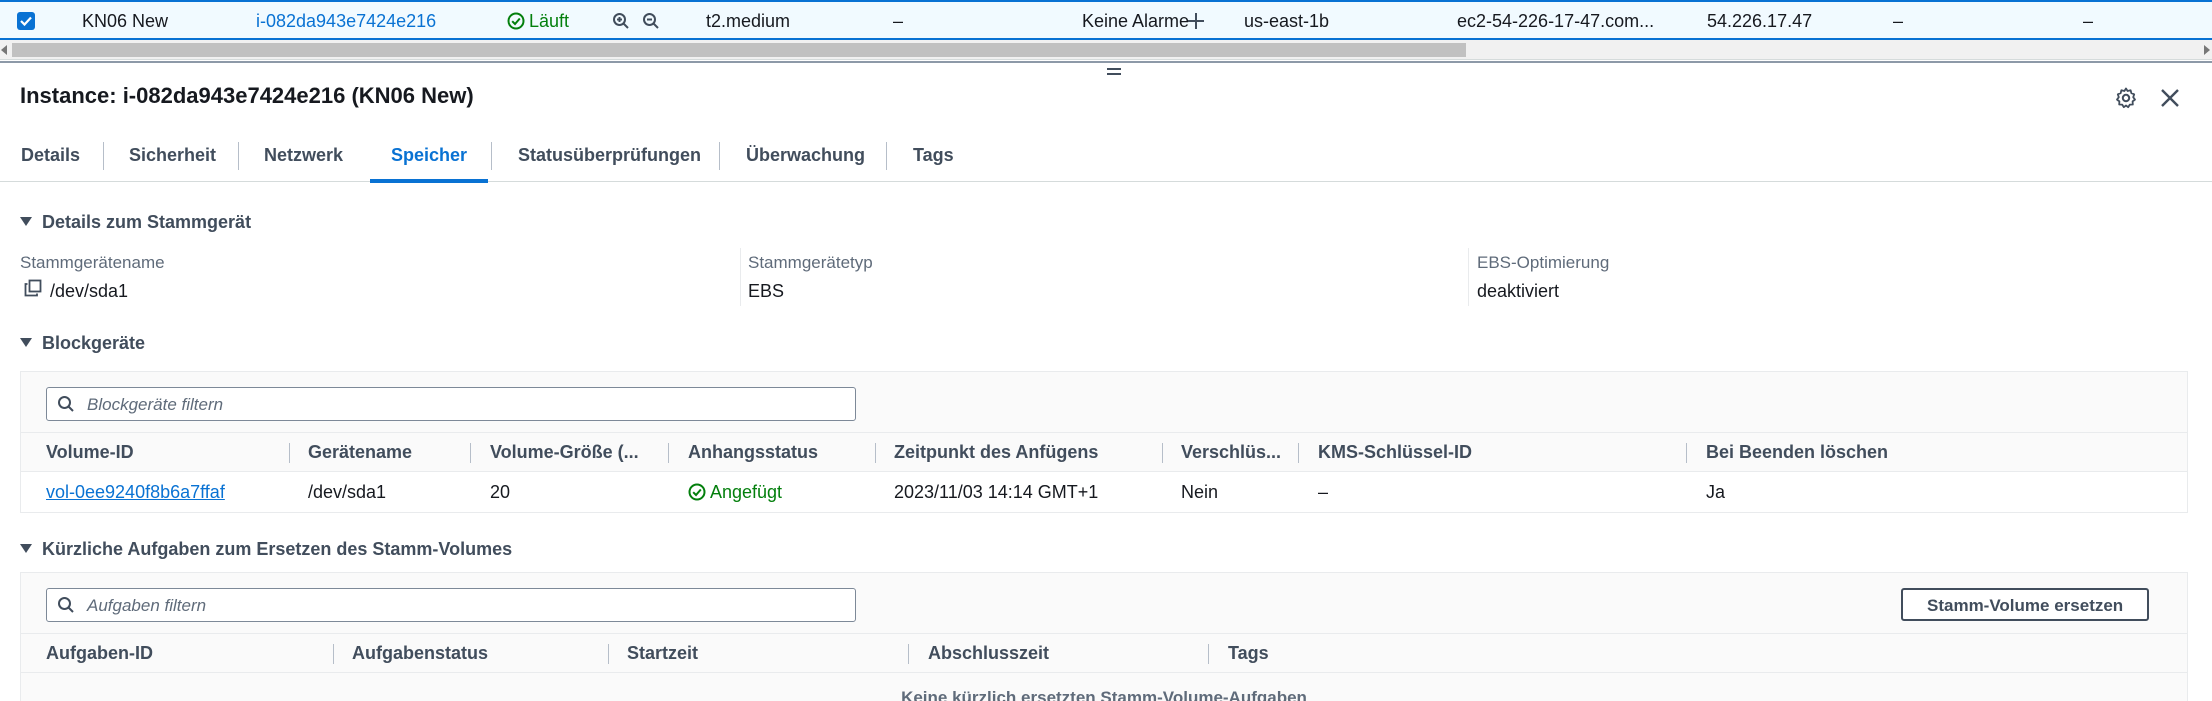 The height and width of the screenshot is (701, 2212). Describe the element at coordinates (1287, 21) in the screenshot. I see `availability-zone: us-east-1b` at that location.